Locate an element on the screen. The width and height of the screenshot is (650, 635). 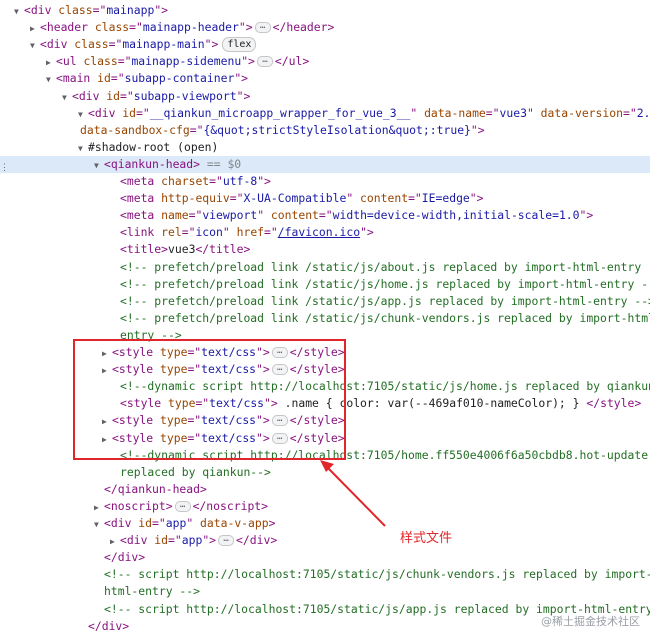
code-token: #shadow-root (open) is located at coordinates (153, 146).